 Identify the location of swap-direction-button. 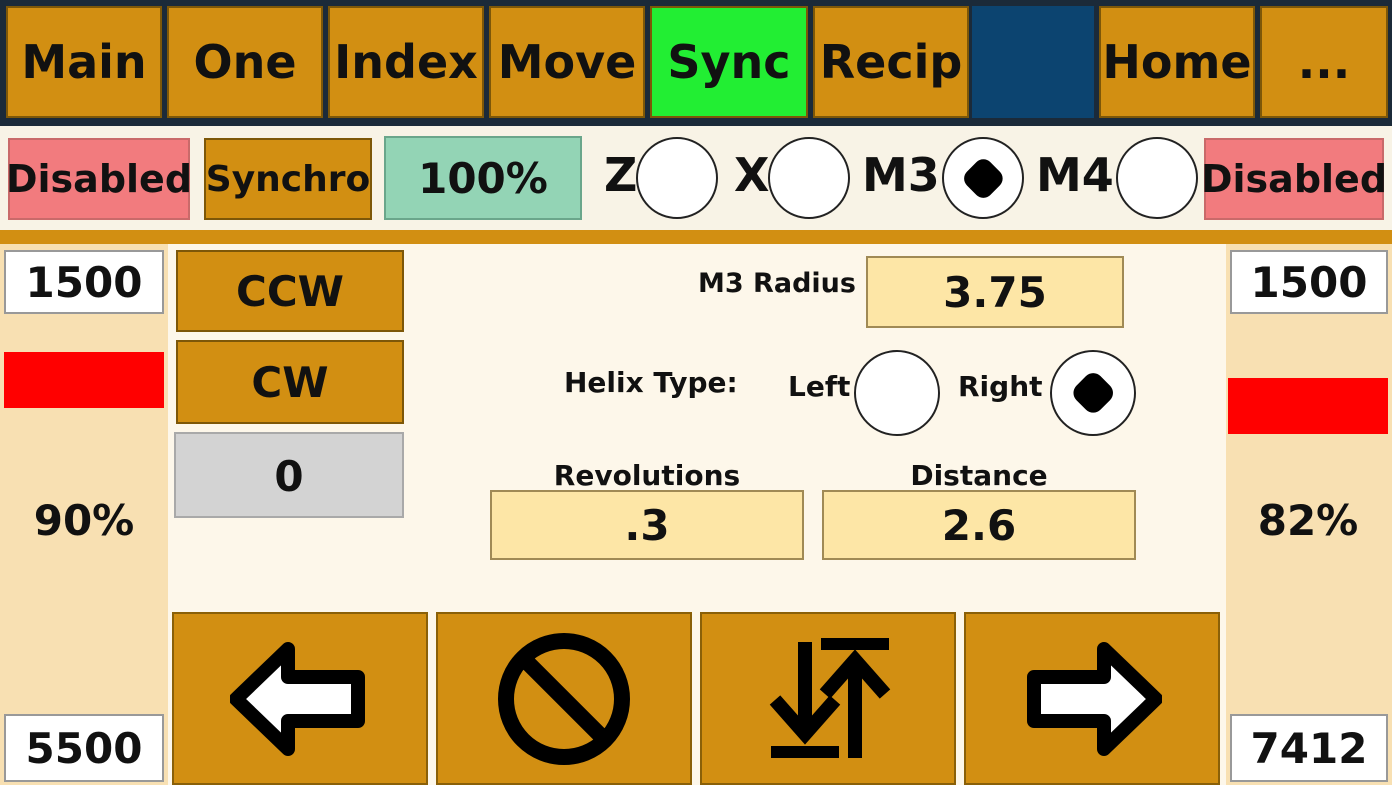
(828, 698).